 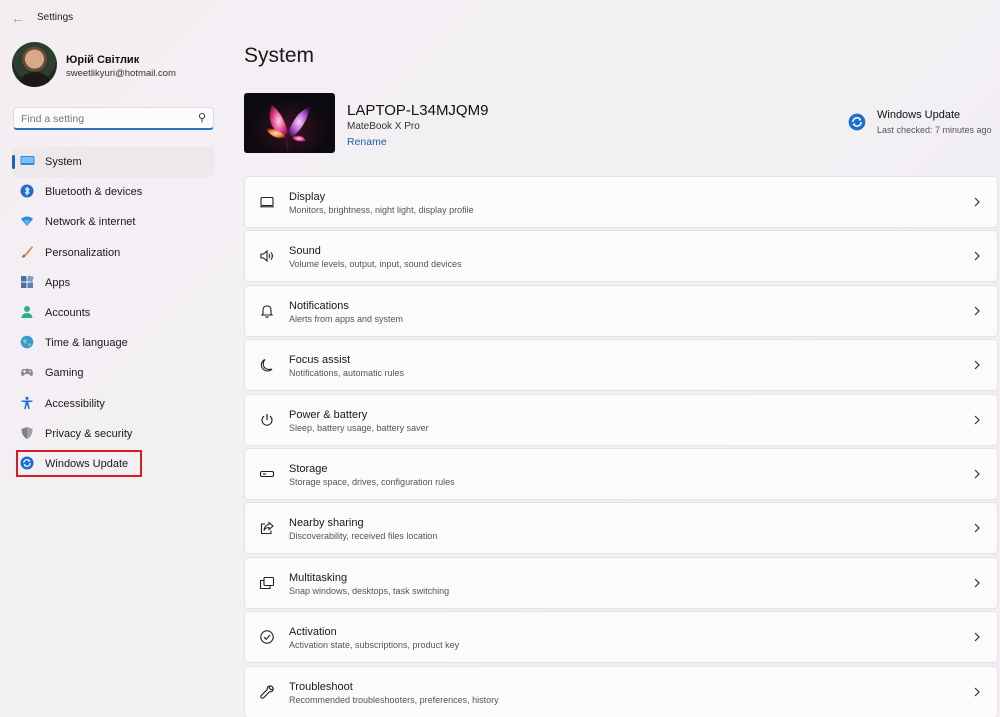 What do you see at coordinates (919, 115) in the screenshot?
I see `windows-update-title: Windows Update` at bounding box center [919, 115].